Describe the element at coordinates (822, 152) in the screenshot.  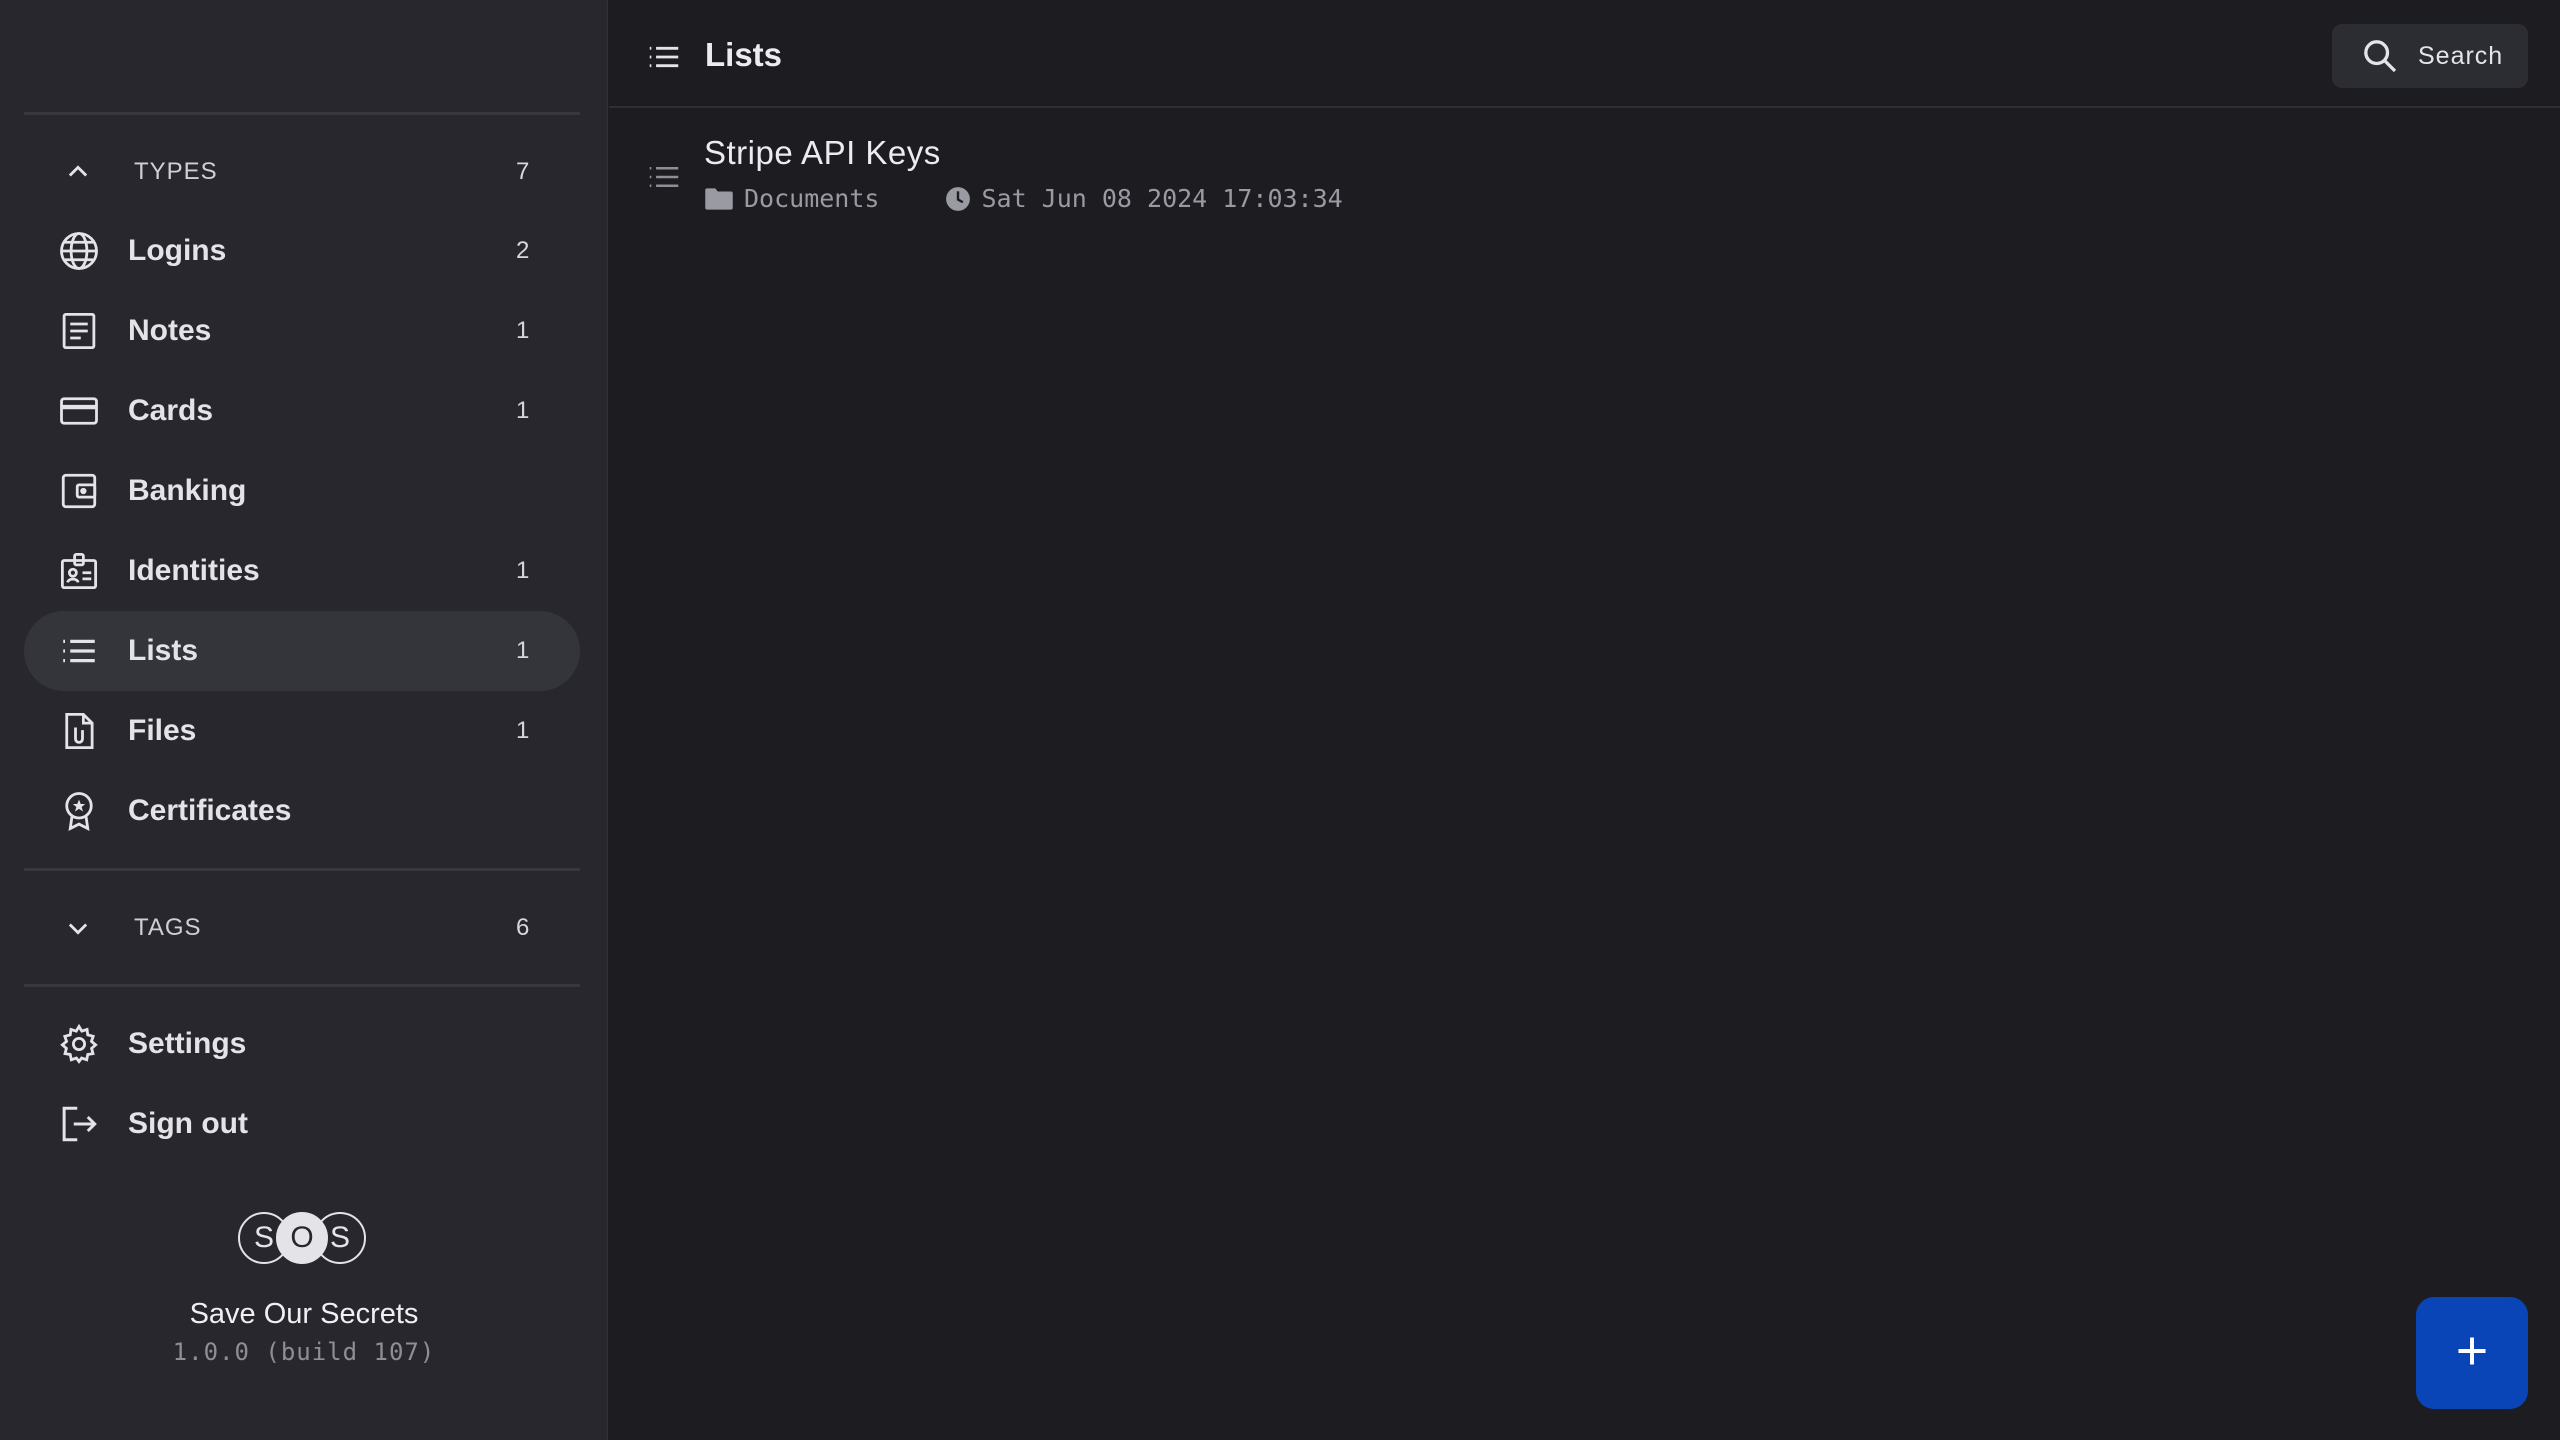
I see `entry-name: Stripe API Keys` at that location.